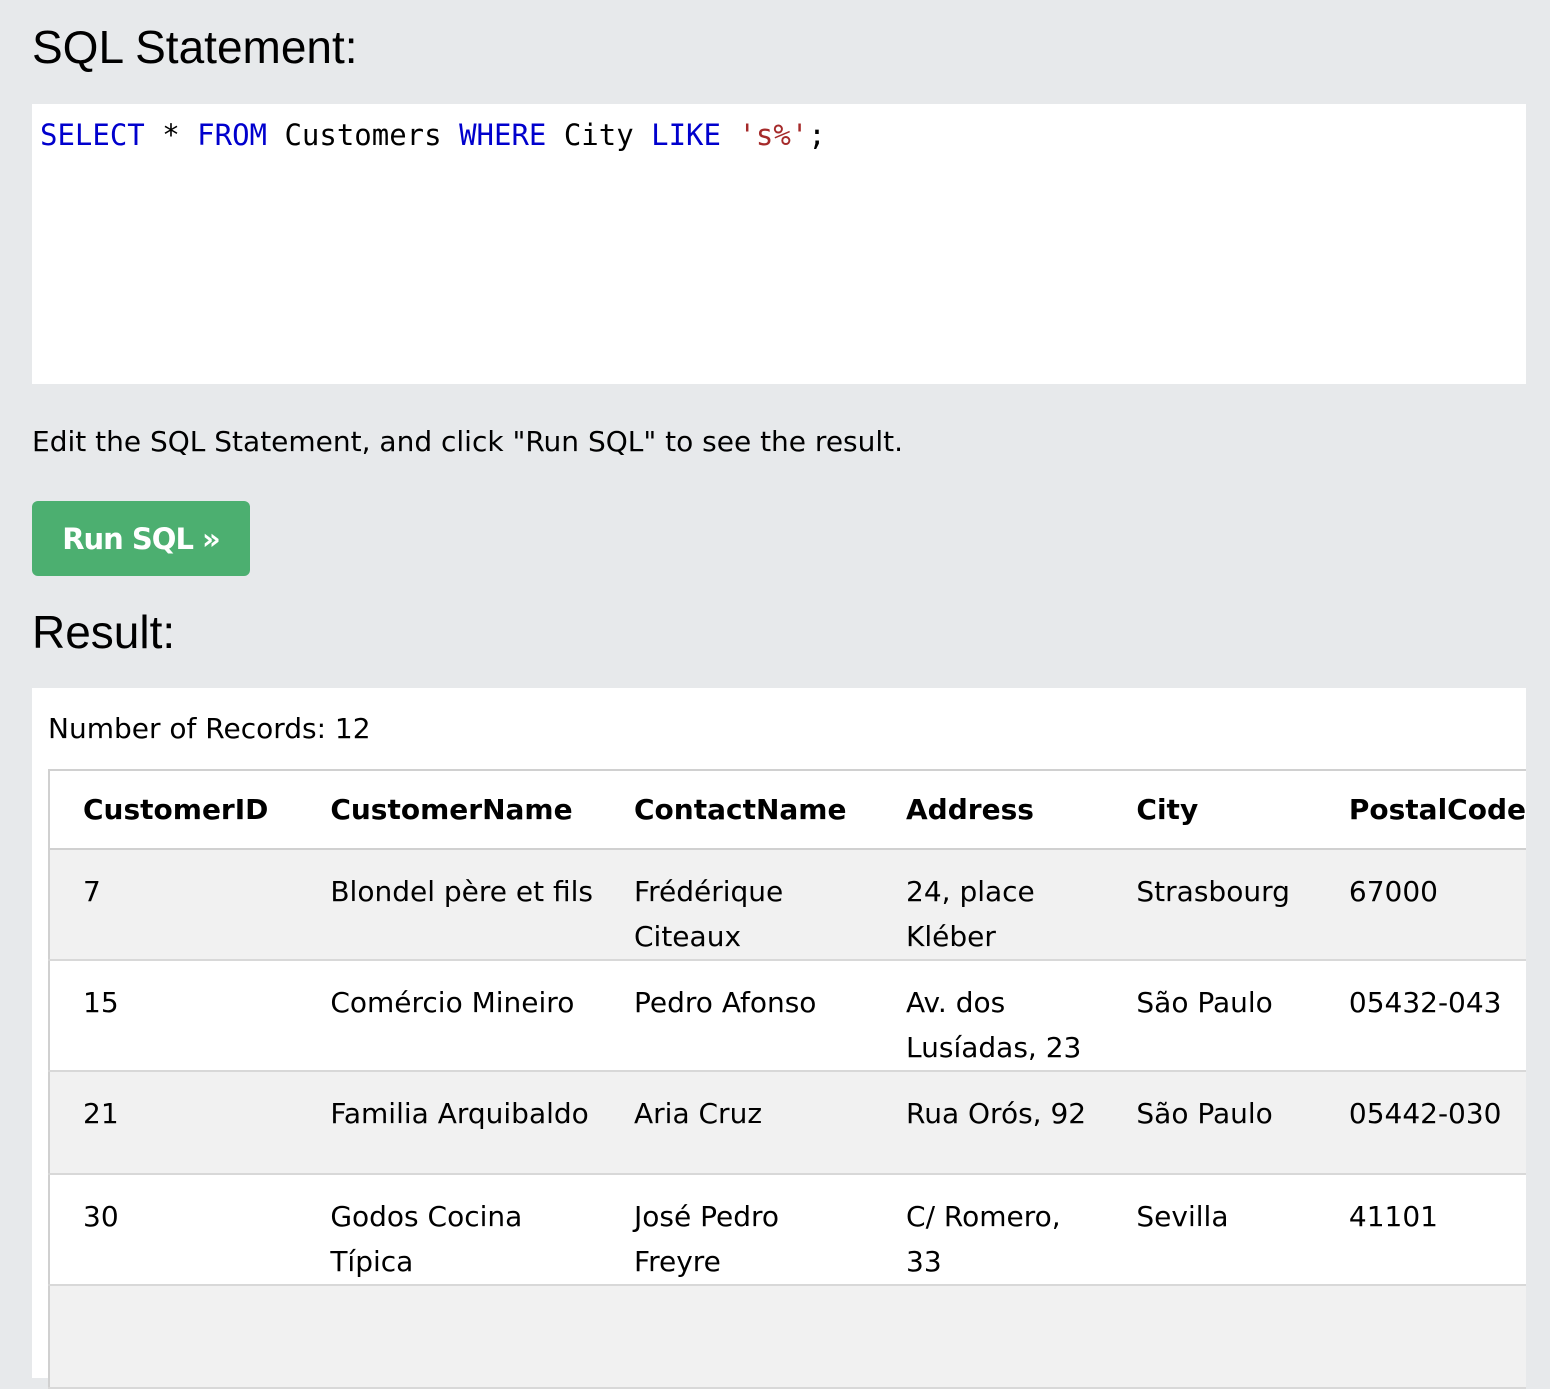  I want to click on cell-address: 24, place Kléber, so click(988, 905).